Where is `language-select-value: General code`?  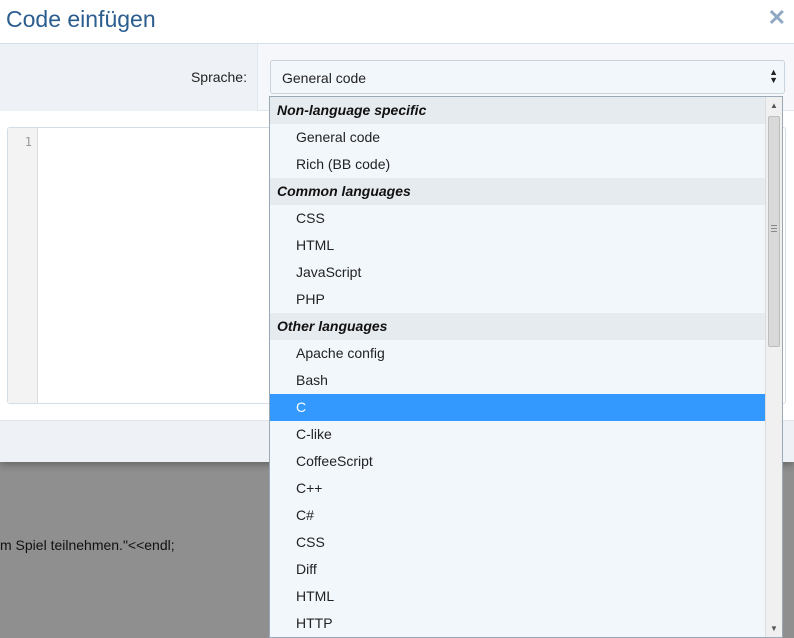 language-select-value: General code is located at coordinates (324, 78).